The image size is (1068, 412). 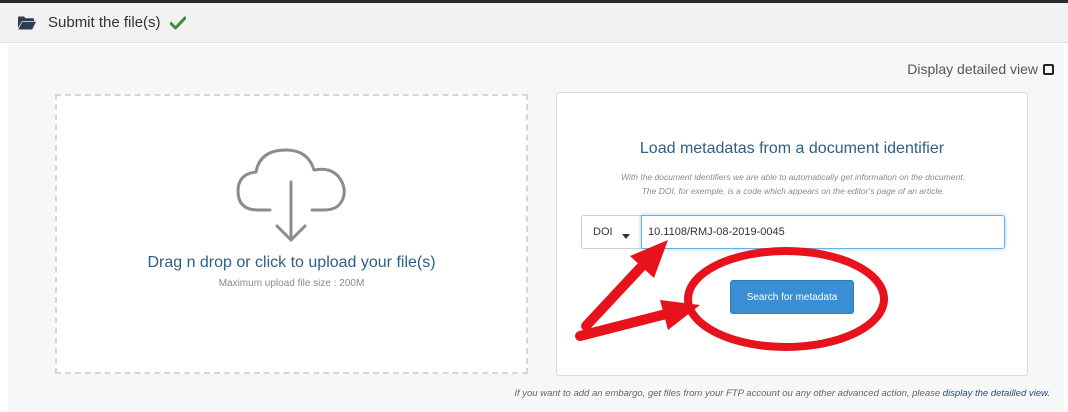 What do you see at coordinates (792, 297) in the screenshot?
I see `search-metadata-button: Search for metadata` at bounding box center [792, 297].